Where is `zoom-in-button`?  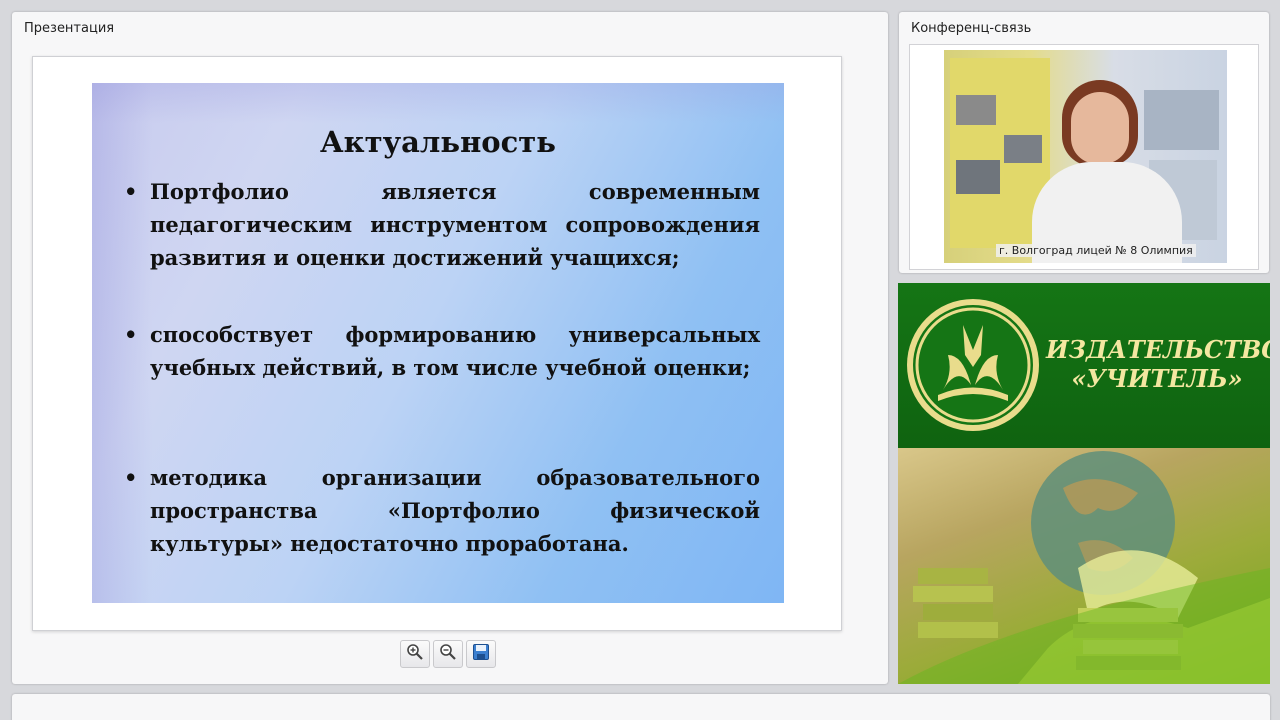 zoom-in-button is located at coordinates (415, 654).